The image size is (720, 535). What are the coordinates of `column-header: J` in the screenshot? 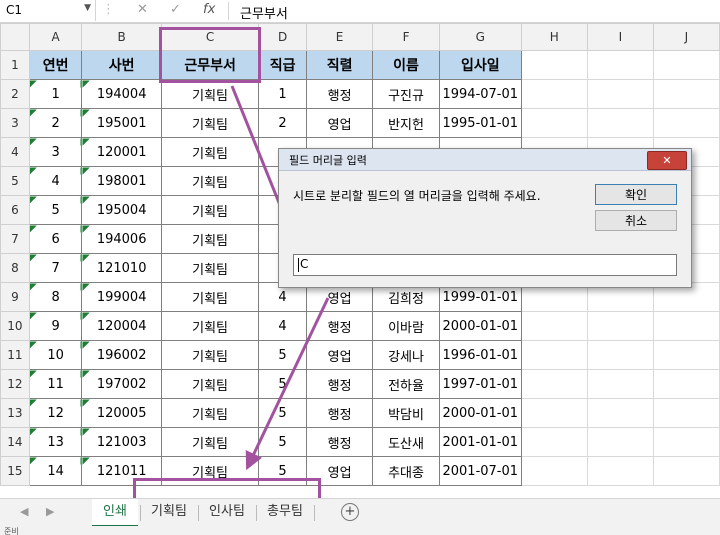 It's located at (686, 37).